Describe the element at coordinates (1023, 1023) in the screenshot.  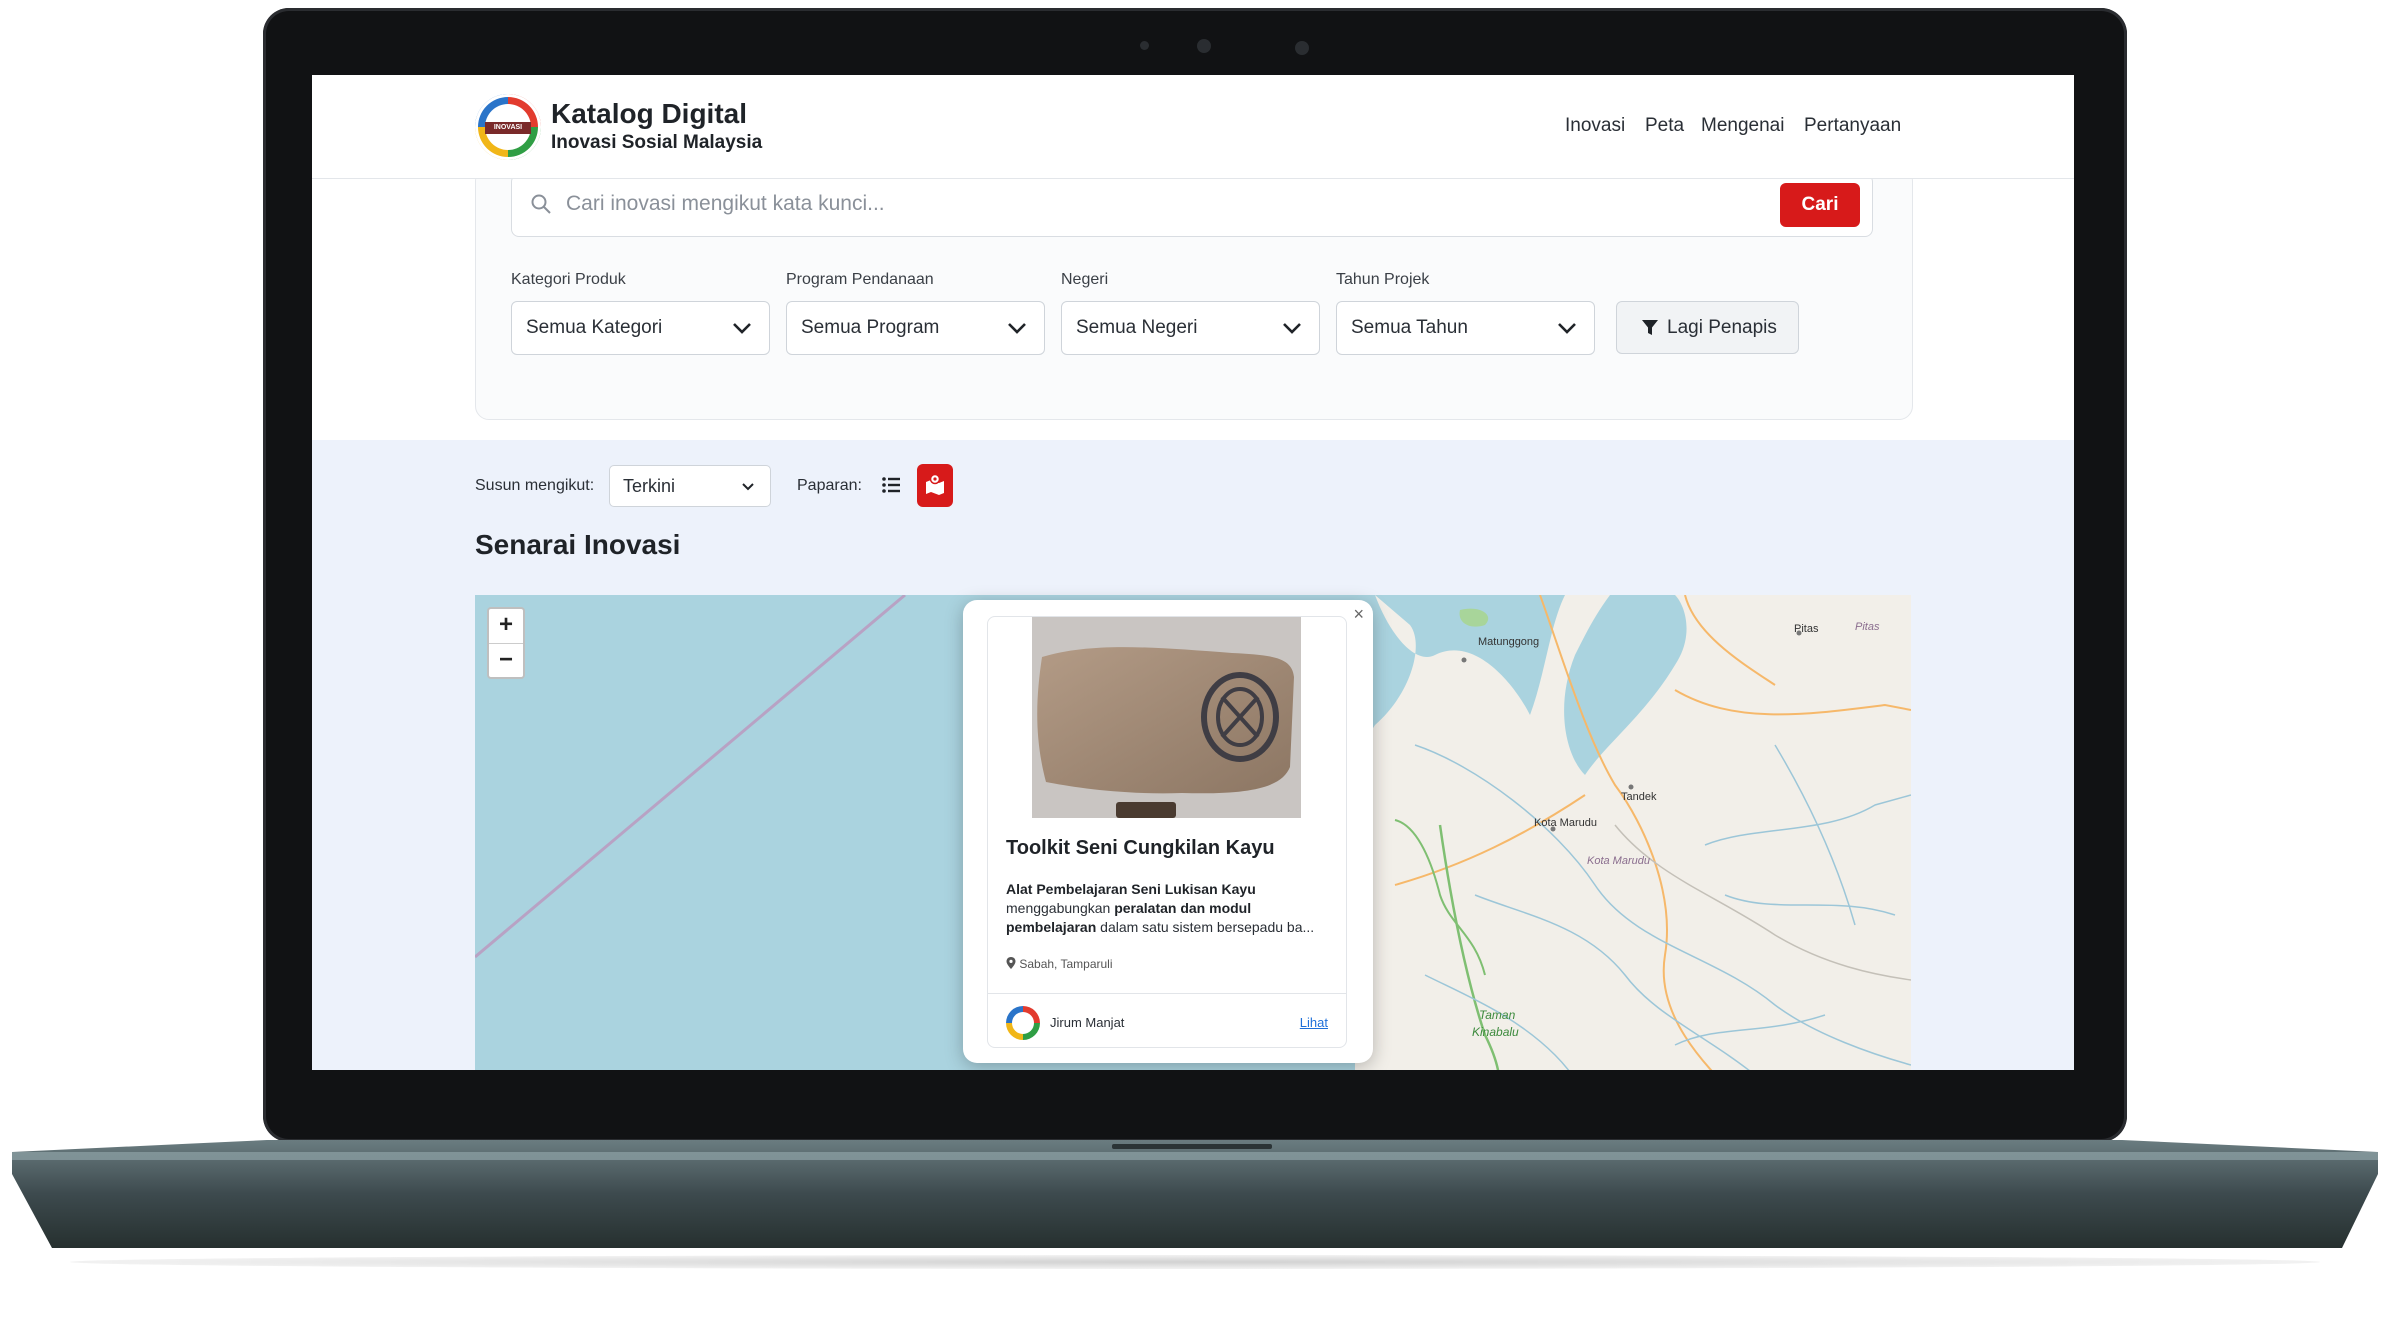
I see `avatar` at that location.